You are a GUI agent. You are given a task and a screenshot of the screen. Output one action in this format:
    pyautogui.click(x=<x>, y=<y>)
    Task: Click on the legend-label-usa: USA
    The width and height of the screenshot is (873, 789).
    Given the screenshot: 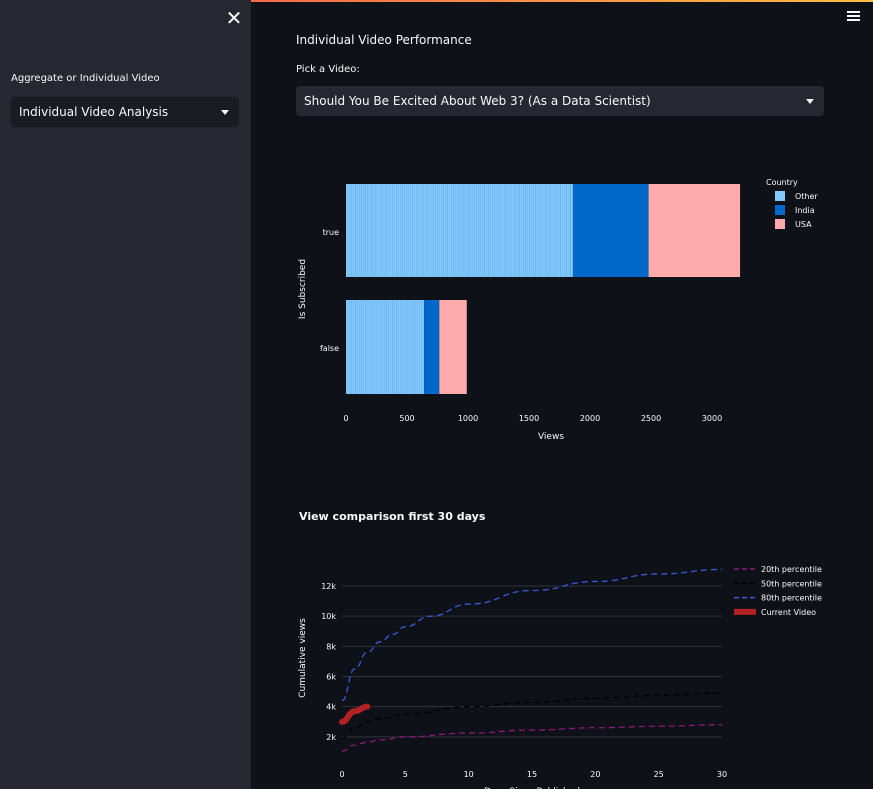 What is the action you would take?
    pyautogui.click(x=803, y=224)
    